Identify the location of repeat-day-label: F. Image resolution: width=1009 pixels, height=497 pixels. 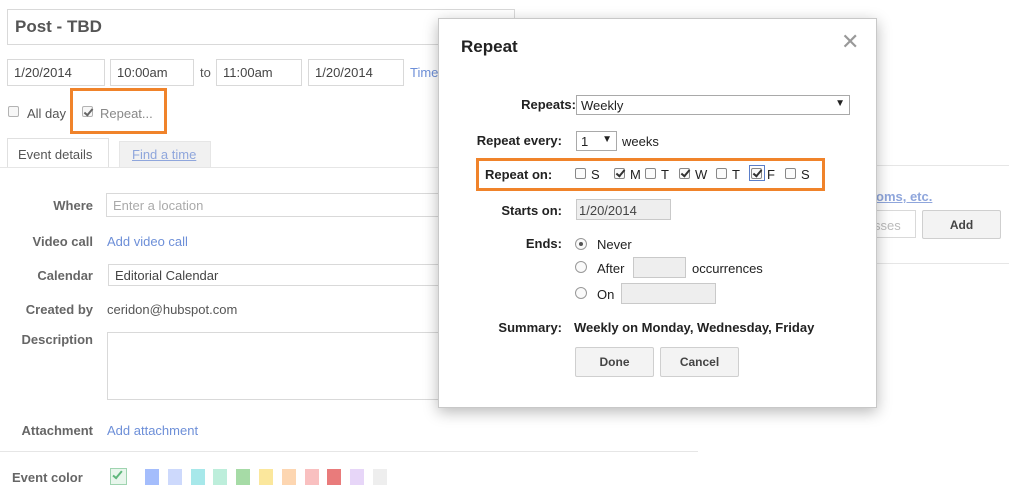
(771, 174).